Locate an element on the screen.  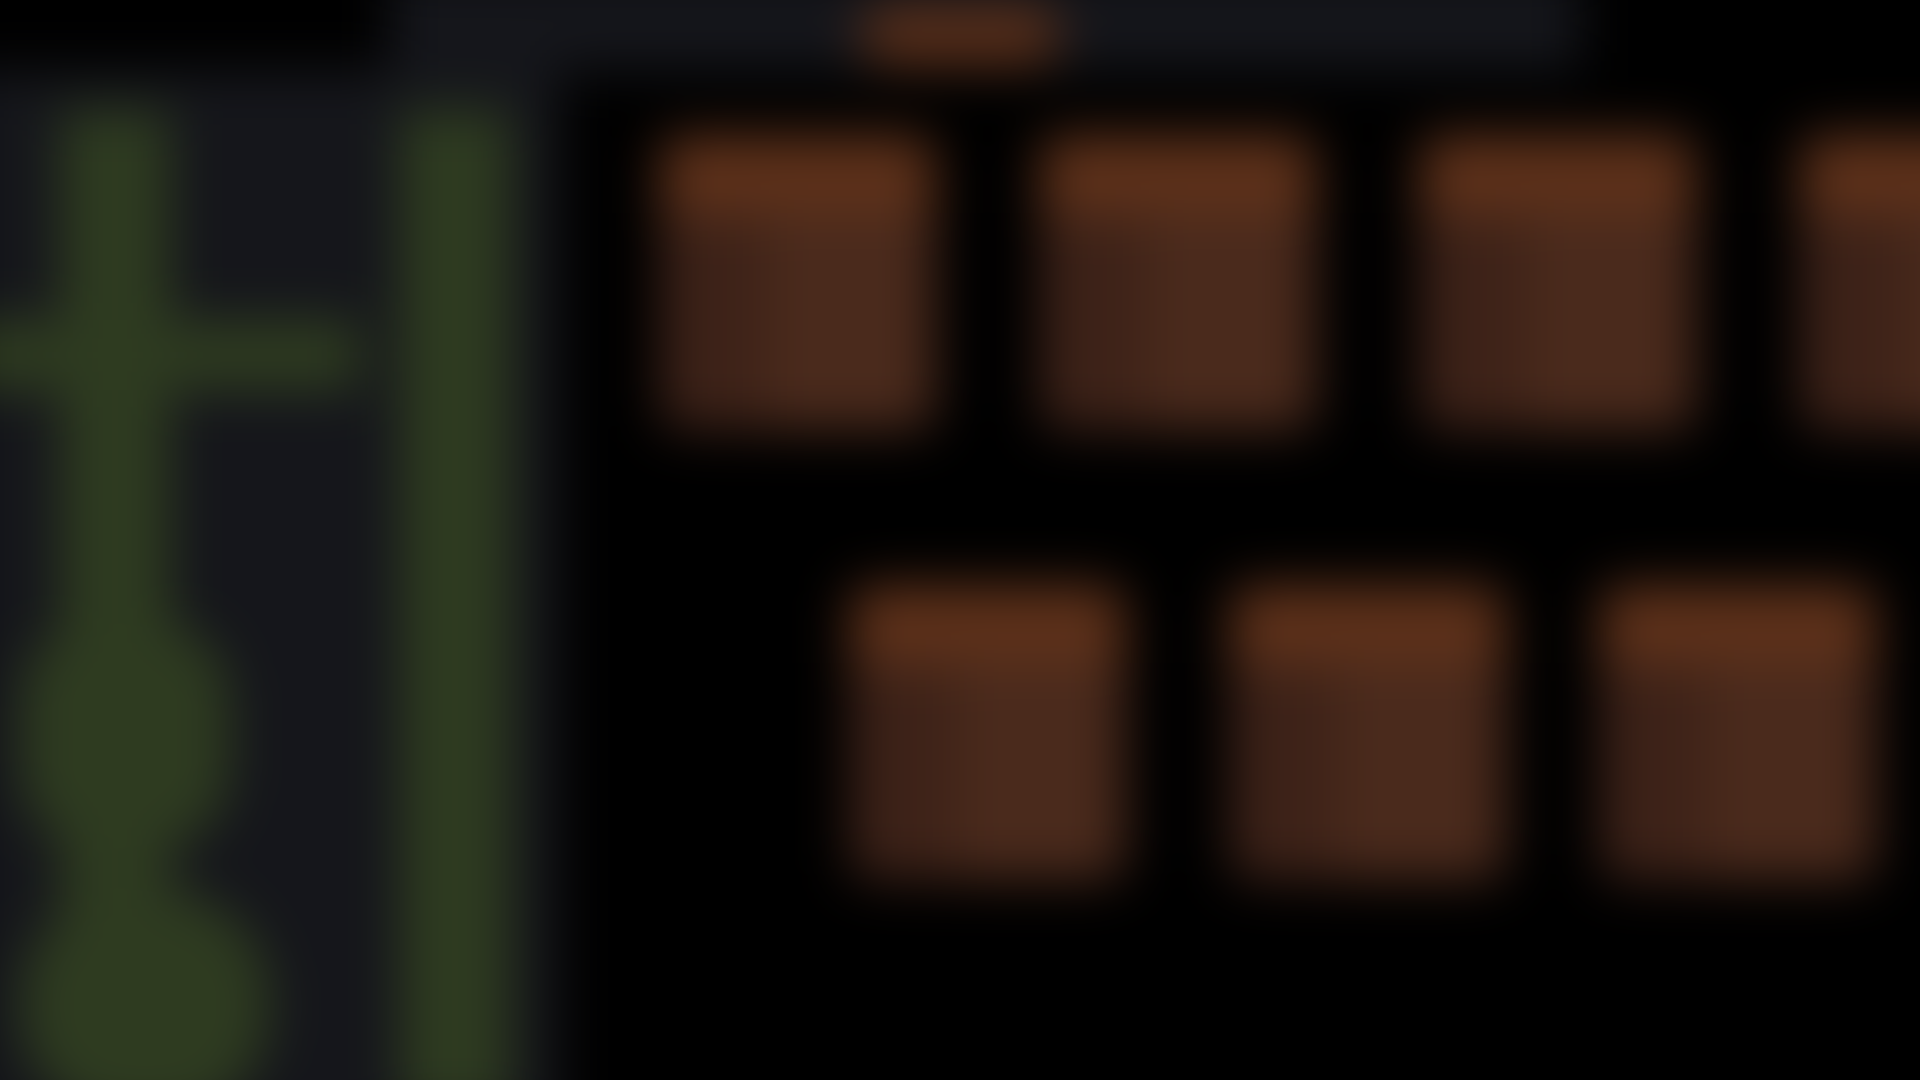
tree-right-bar is located at coordinates (455, 595).